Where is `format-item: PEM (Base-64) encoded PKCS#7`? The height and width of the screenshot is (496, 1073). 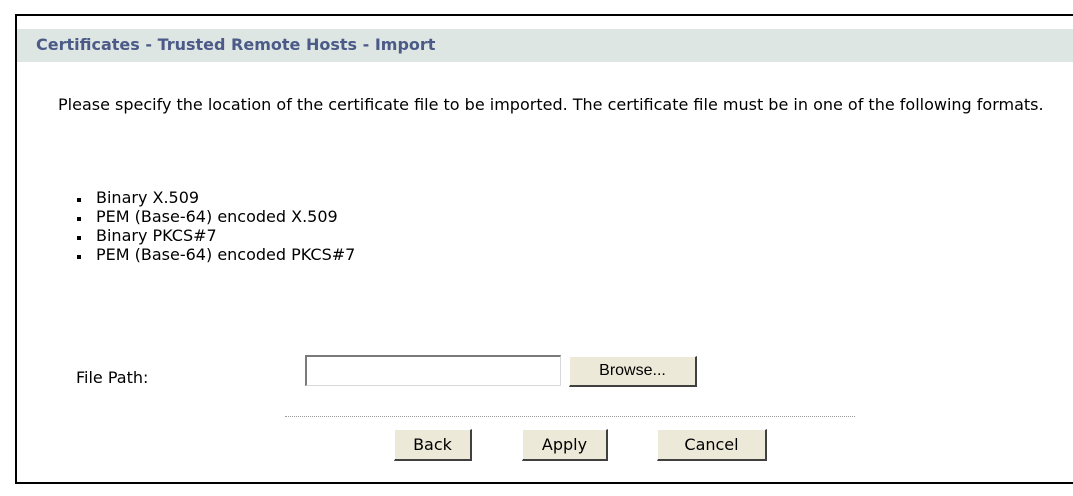
format-item: PEM (Base-64) encoded PKCS#7 is located at coordinates (215, 254).